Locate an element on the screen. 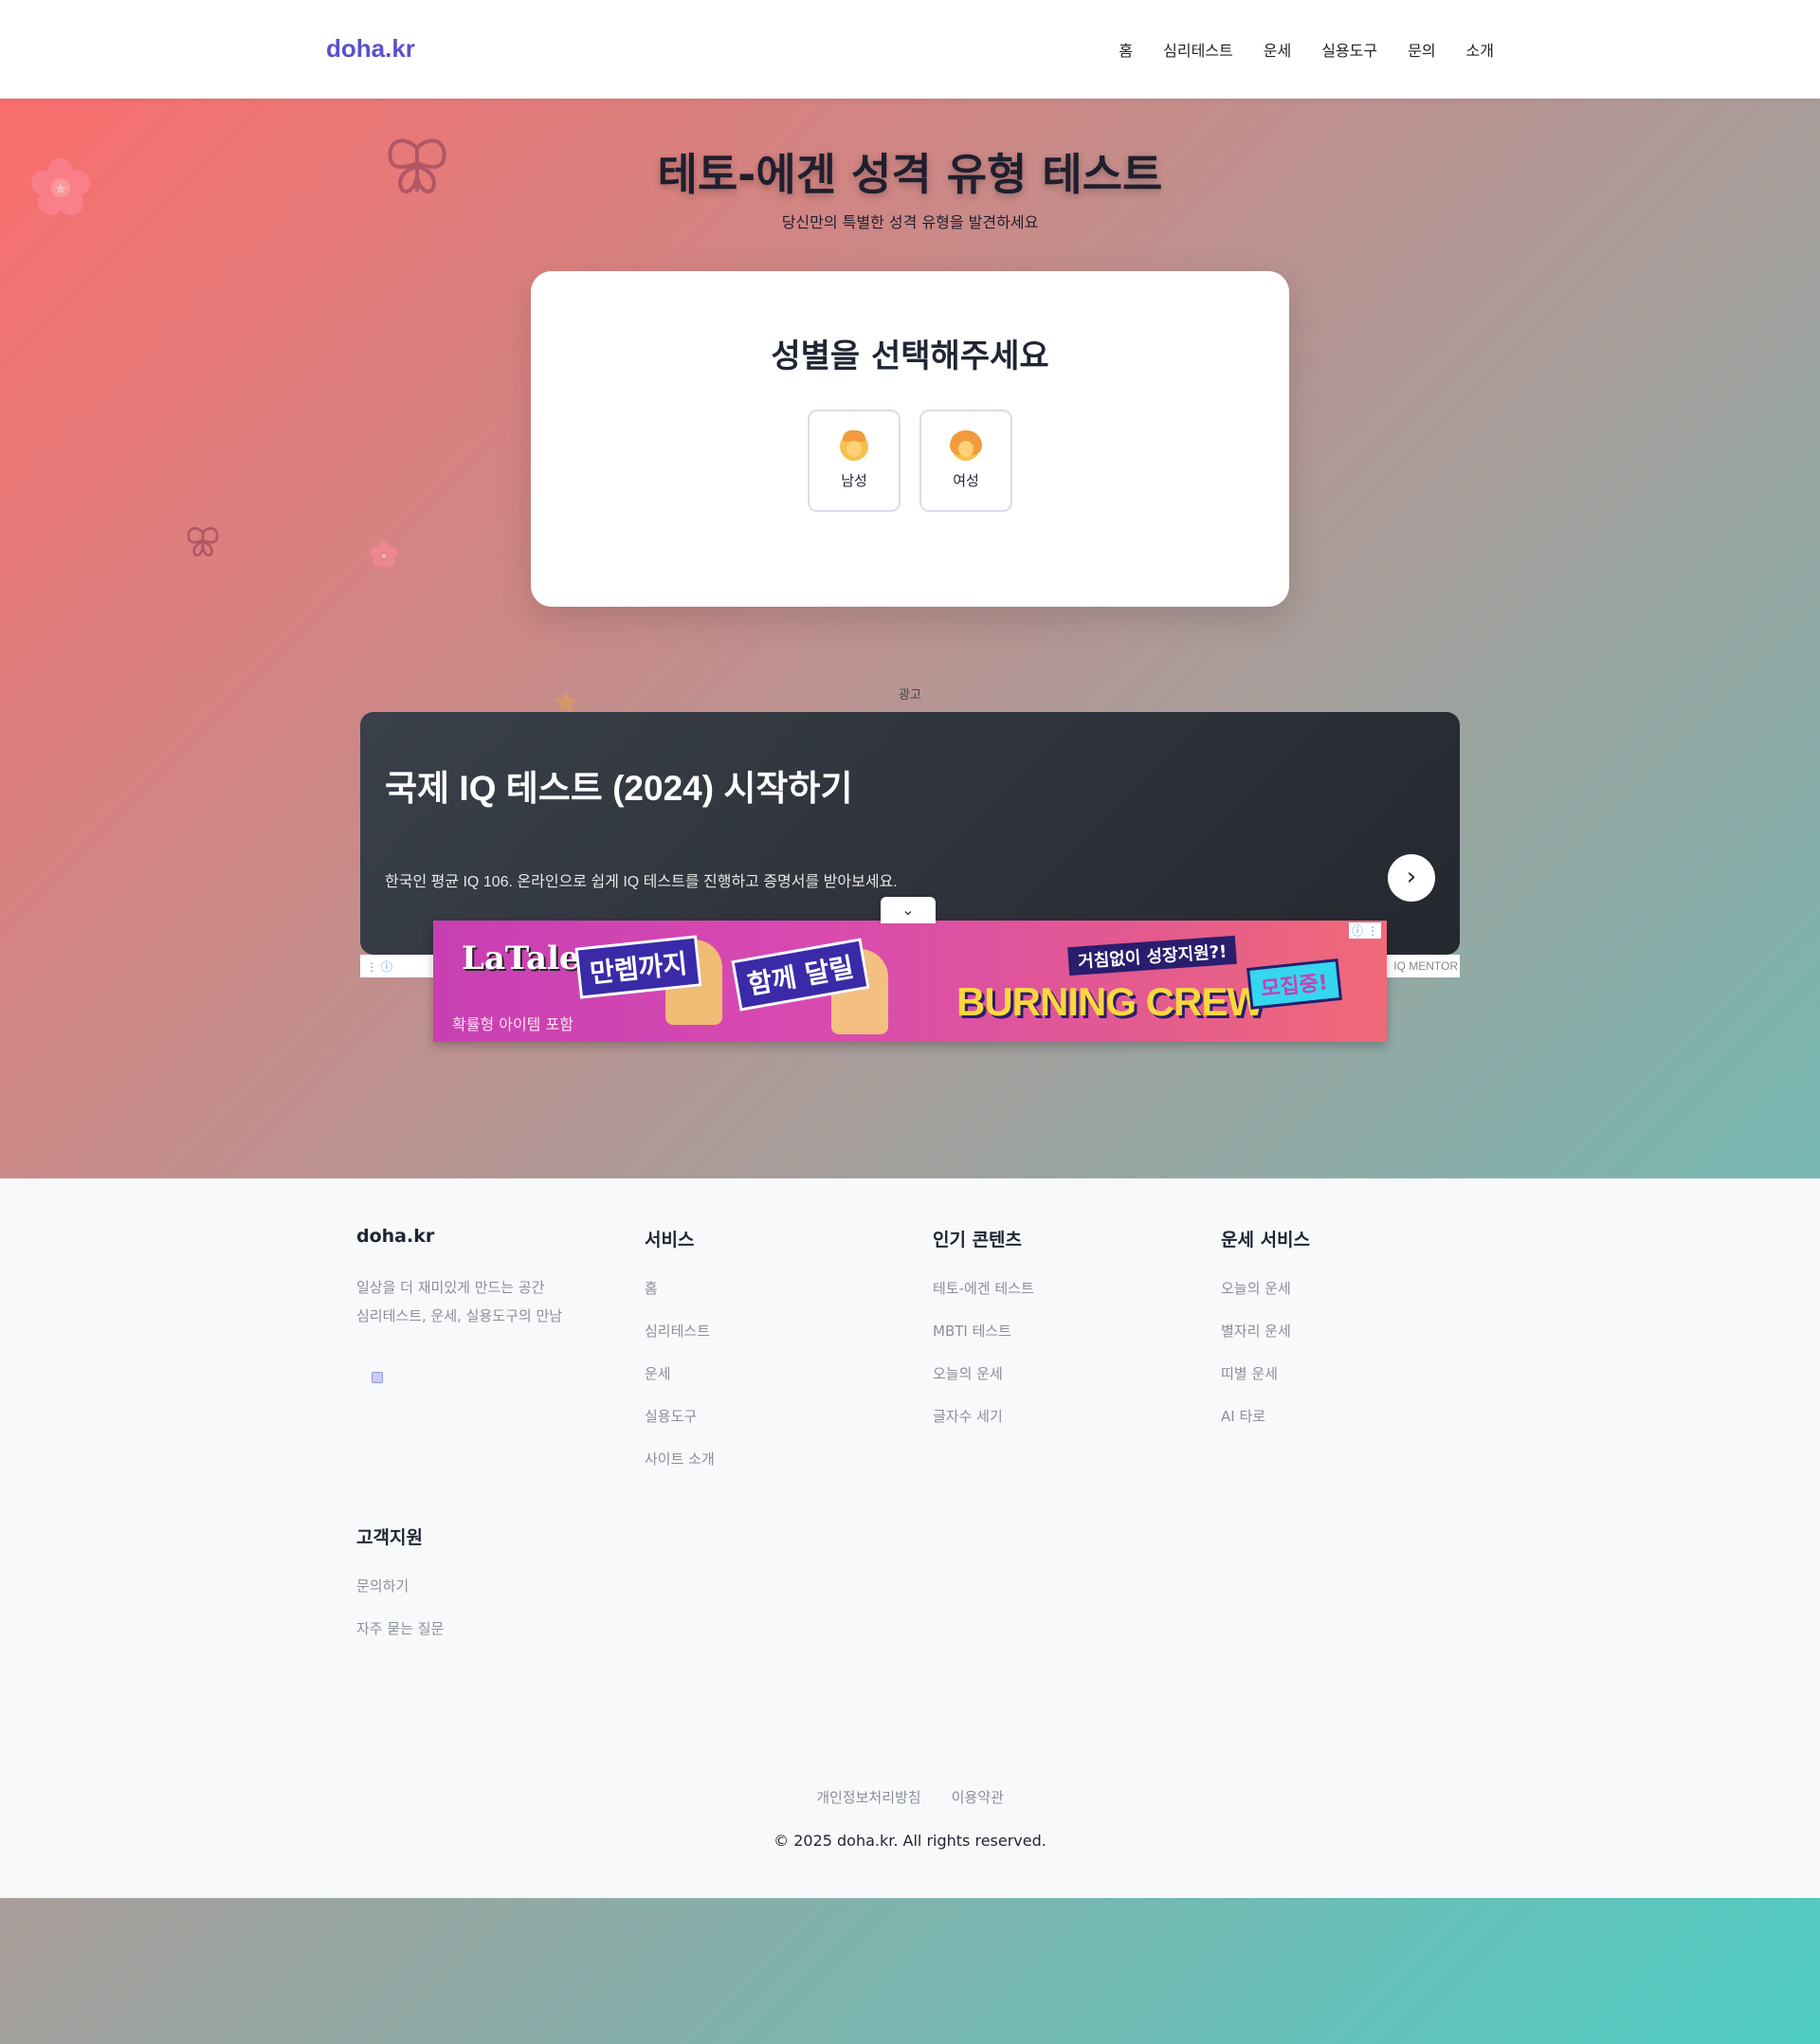 The image size is (1820, 2044). footer-link-fortune: 운세 is located at coordinates (680, 1373).